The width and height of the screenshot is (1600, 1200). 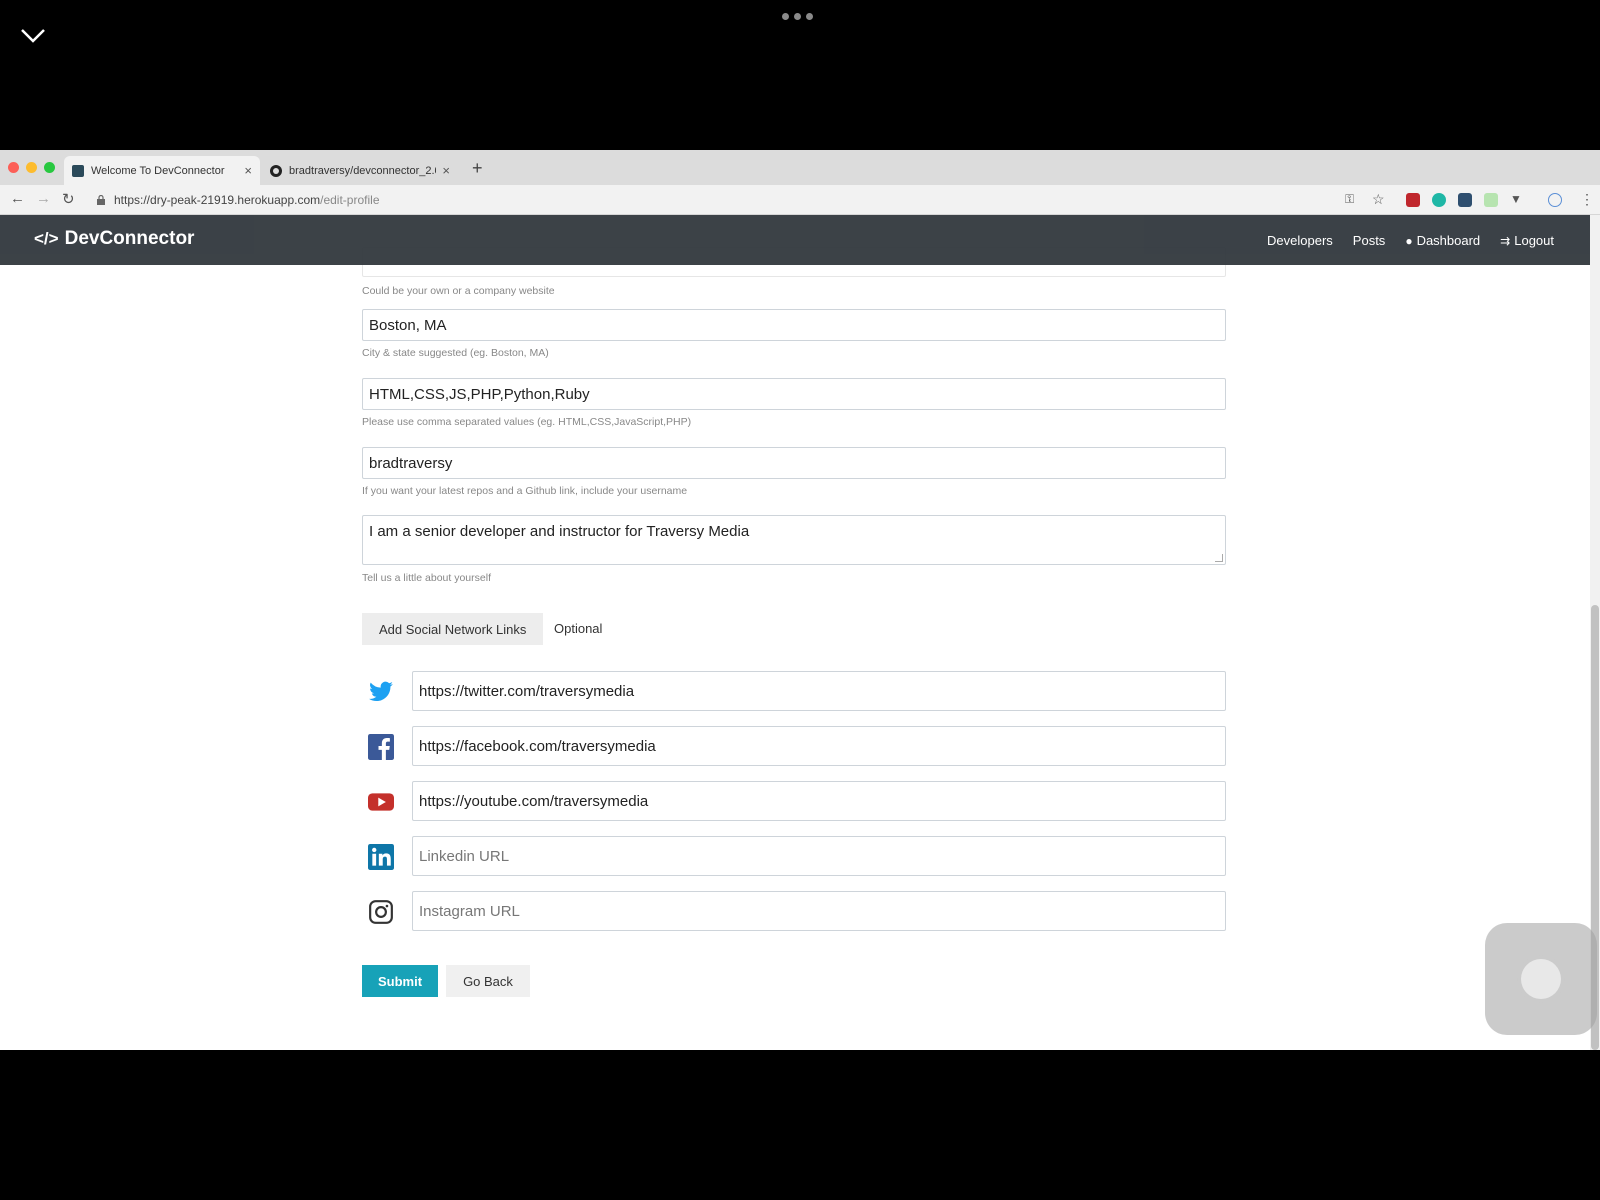 What do you see at coordinates (363, 170) in the screenshot?
I see `tab-title: bradtraversy/devconnector_2.0` at bounding box center [363, 170].